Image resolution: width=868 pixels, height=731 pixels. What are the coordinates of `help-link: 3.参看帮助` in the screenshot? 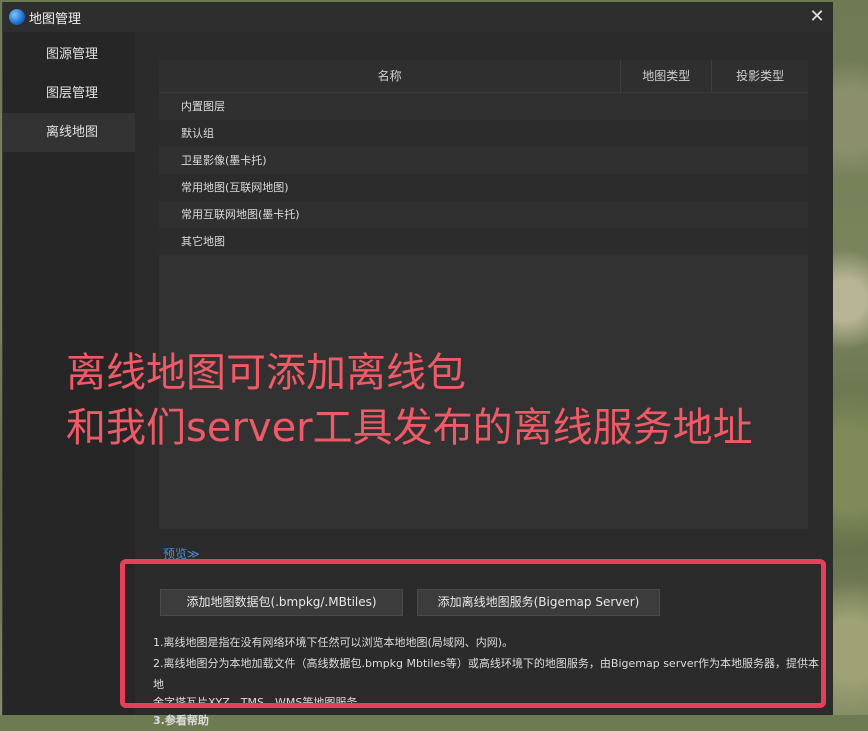 It's located at (488, 720).